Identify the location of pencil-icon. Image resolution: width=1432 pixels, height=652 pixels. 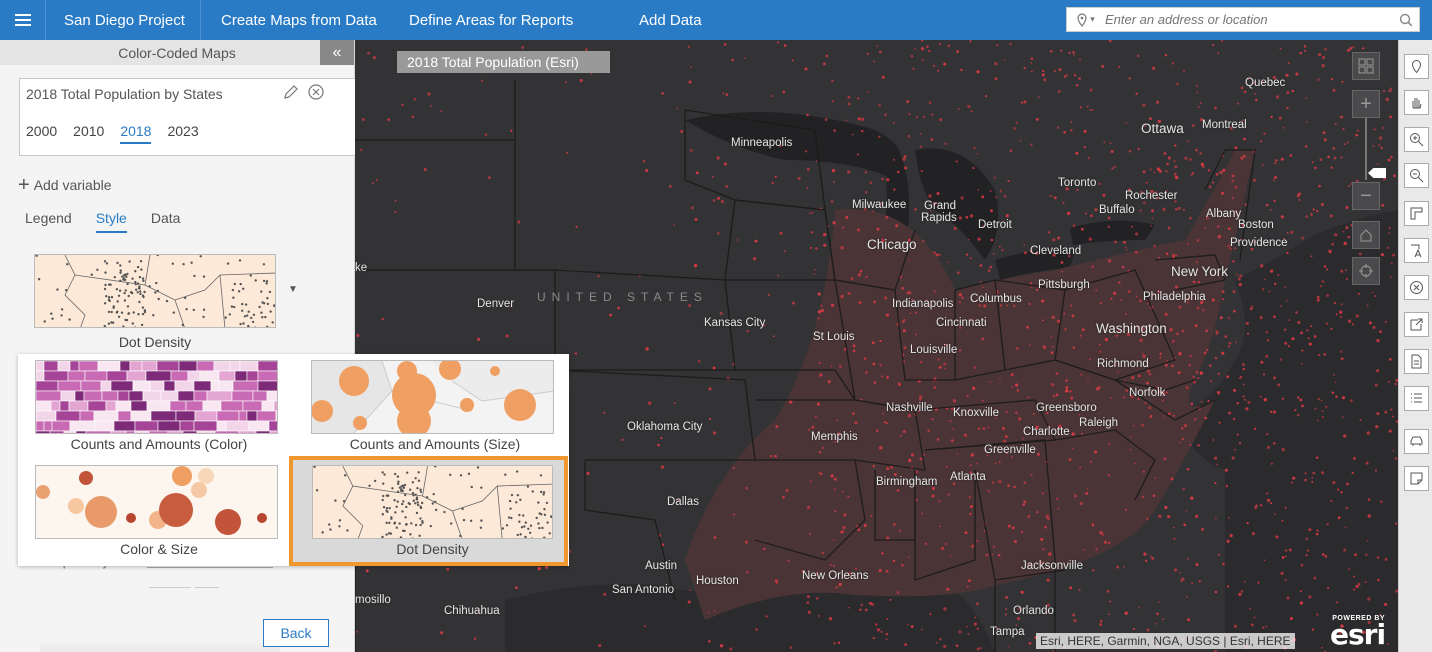
(291, 95).